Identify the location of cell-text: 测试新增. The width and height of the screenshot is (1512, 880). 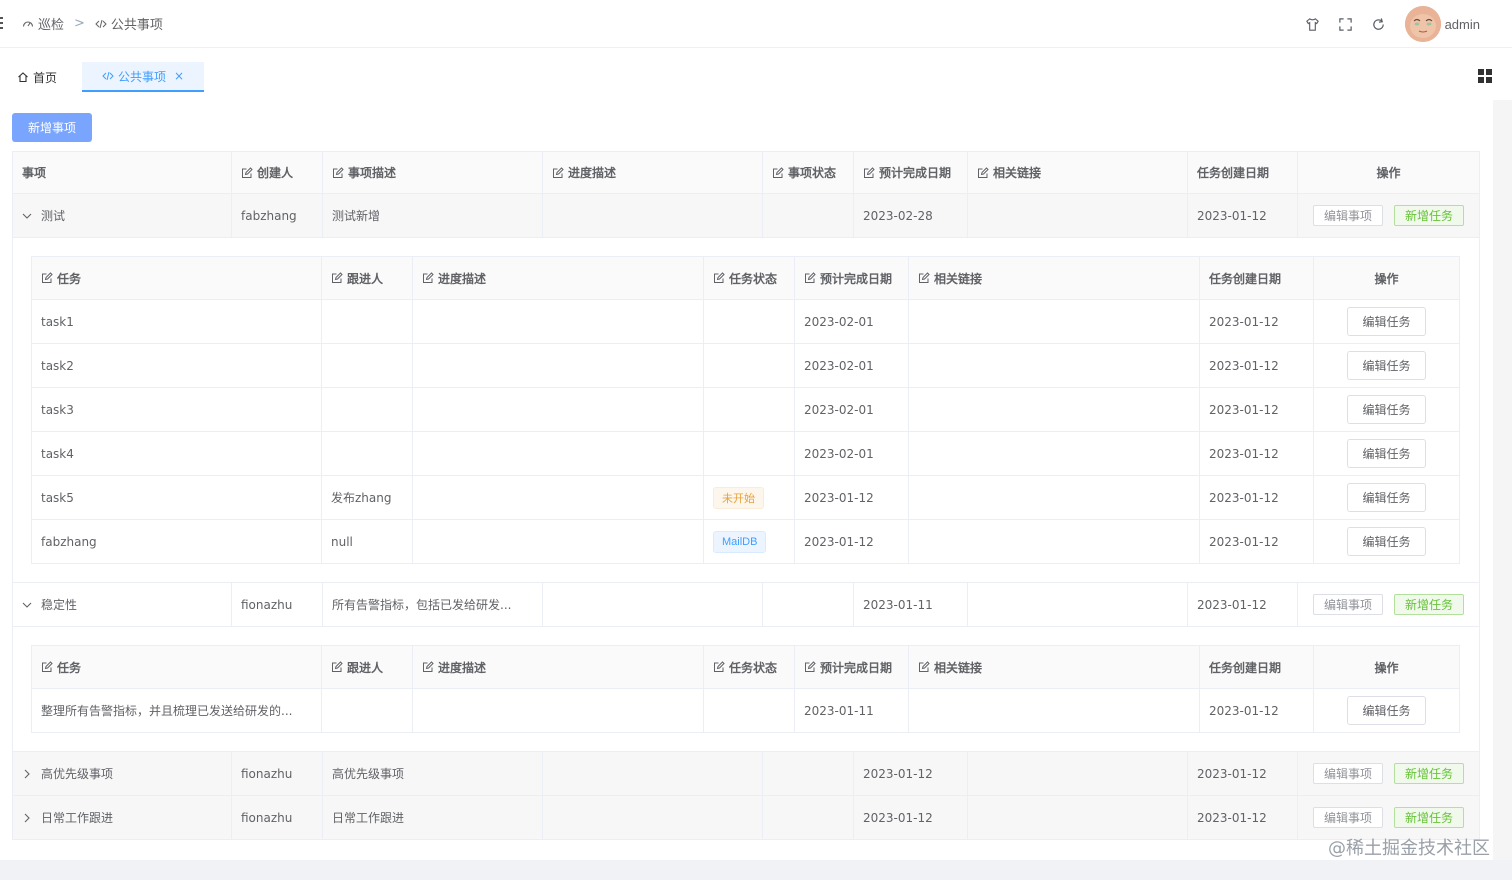
(356, 216).